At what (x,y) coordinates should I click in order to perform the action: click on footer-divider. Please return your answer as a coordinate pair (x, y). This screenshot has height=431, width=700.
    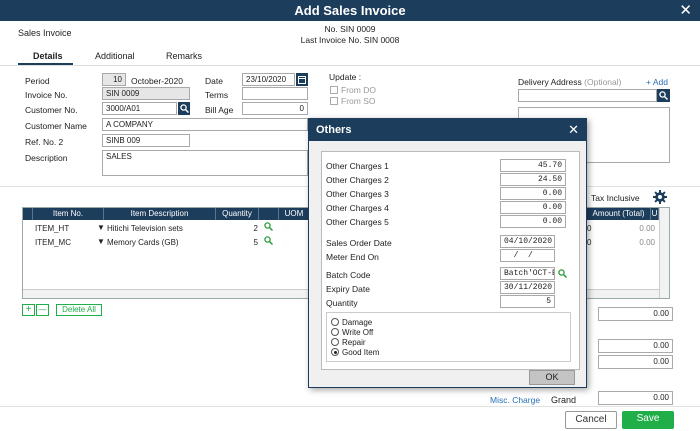
    Looking at the image, I should click on (350, 406).